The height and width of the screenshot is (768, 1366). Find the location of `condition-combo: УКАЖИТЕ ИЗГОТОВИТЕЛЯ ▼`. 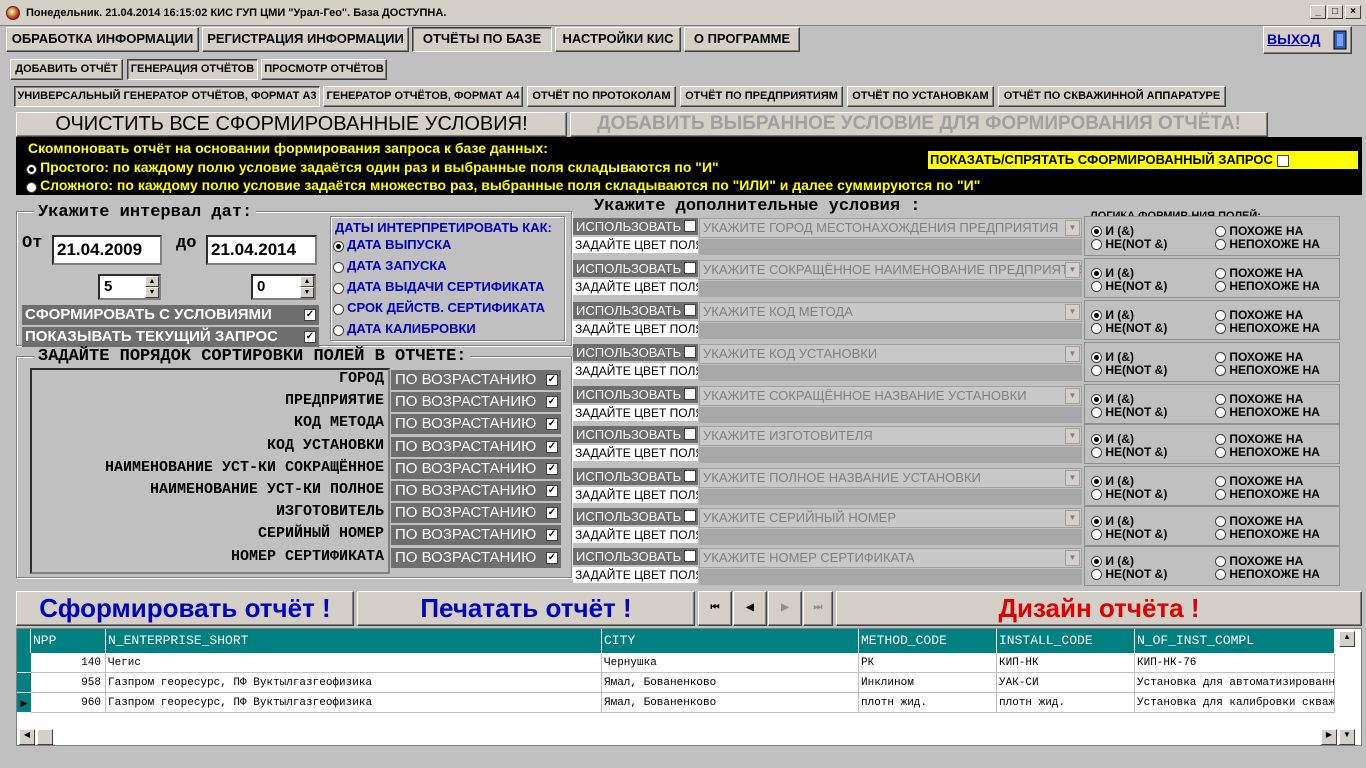

condition-combo: УКАЖИТЕ ИЗГОТОВИТЕЛЯ ▼ is located at coordinates (890, 436).